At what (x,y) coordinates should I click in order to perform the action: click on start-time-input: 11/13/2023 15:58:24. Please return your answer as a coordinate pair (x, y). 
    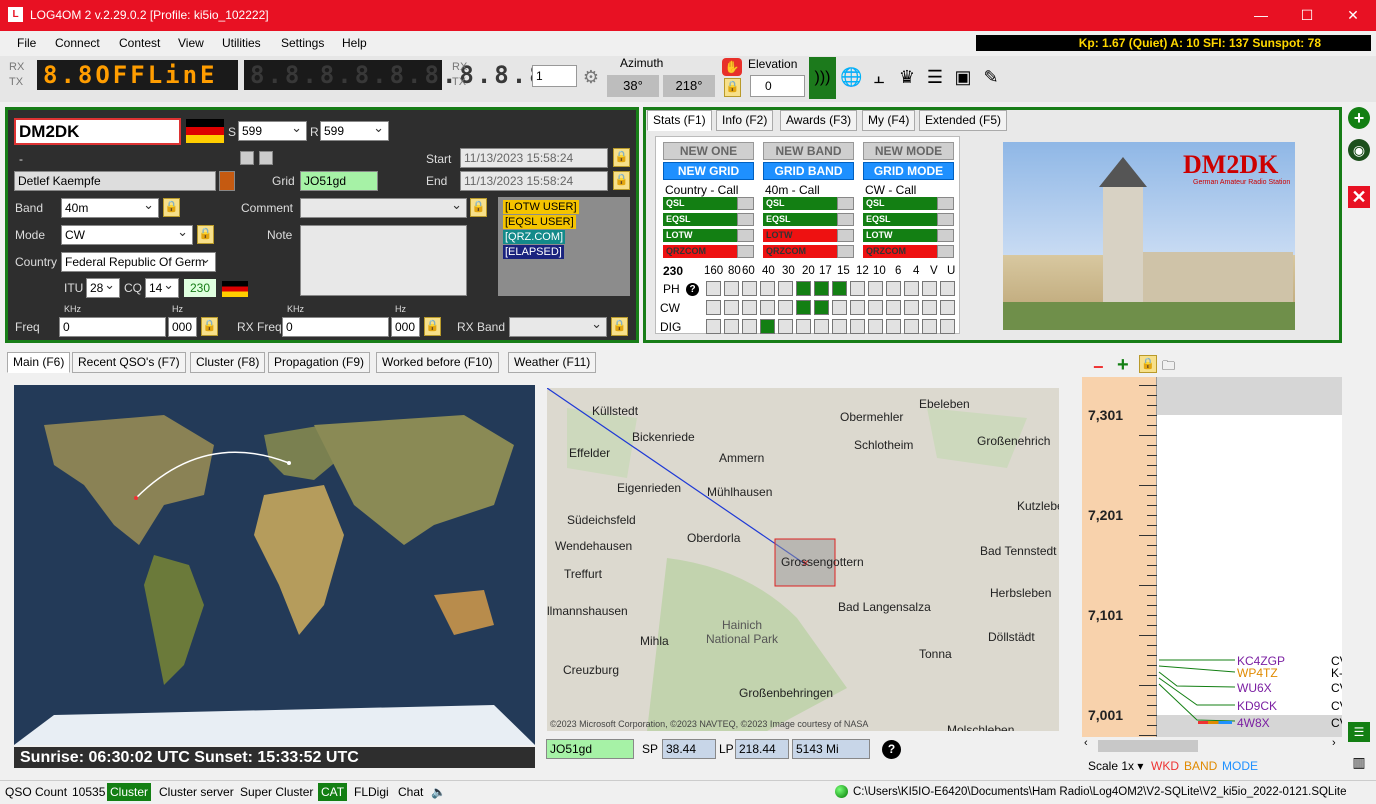
    Looking at the image, I should click on (534, 158).